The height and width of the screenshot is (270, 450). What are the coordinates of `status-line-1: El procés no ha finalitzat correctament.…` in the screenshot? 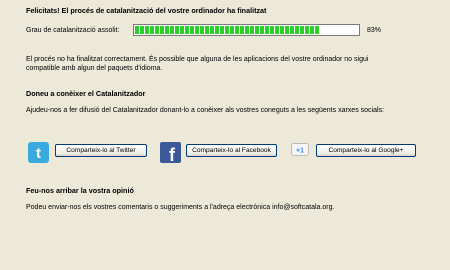 It's located at (197, 59).